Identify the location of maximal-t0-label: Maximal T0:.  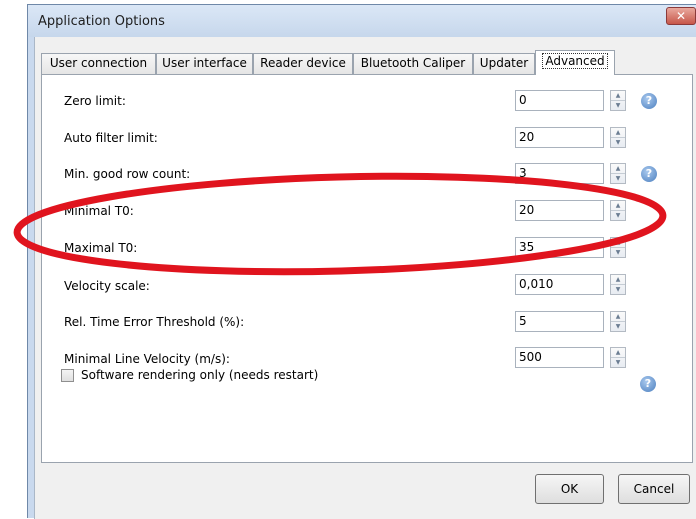
(101, 248).